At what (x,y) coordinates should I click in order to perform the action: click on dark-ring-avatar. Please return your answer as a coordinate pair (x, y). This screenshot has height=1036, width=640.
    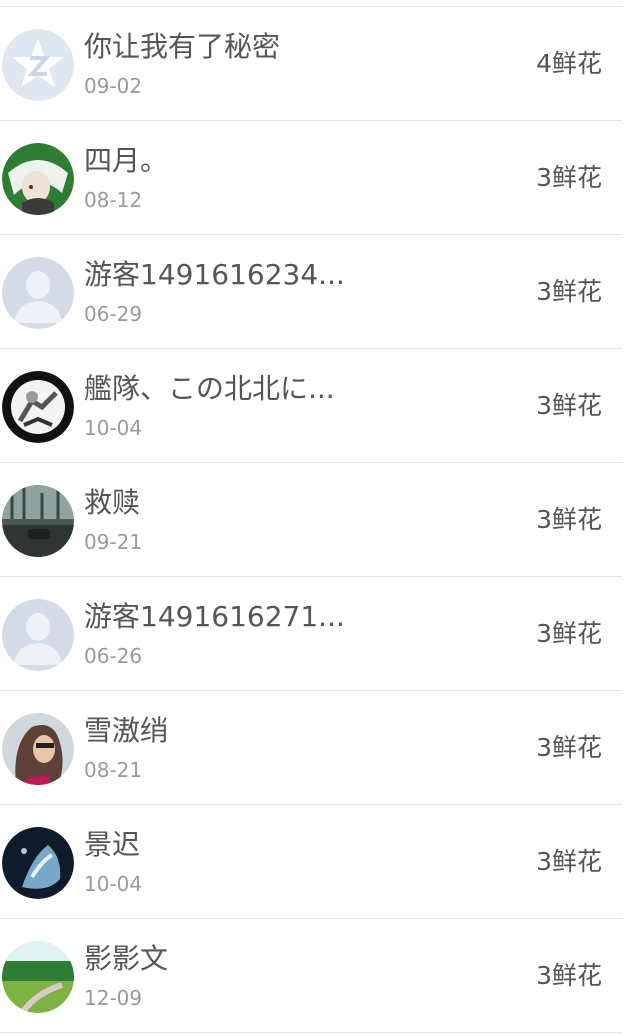
    Looking at the image, I should click on (38, 407).